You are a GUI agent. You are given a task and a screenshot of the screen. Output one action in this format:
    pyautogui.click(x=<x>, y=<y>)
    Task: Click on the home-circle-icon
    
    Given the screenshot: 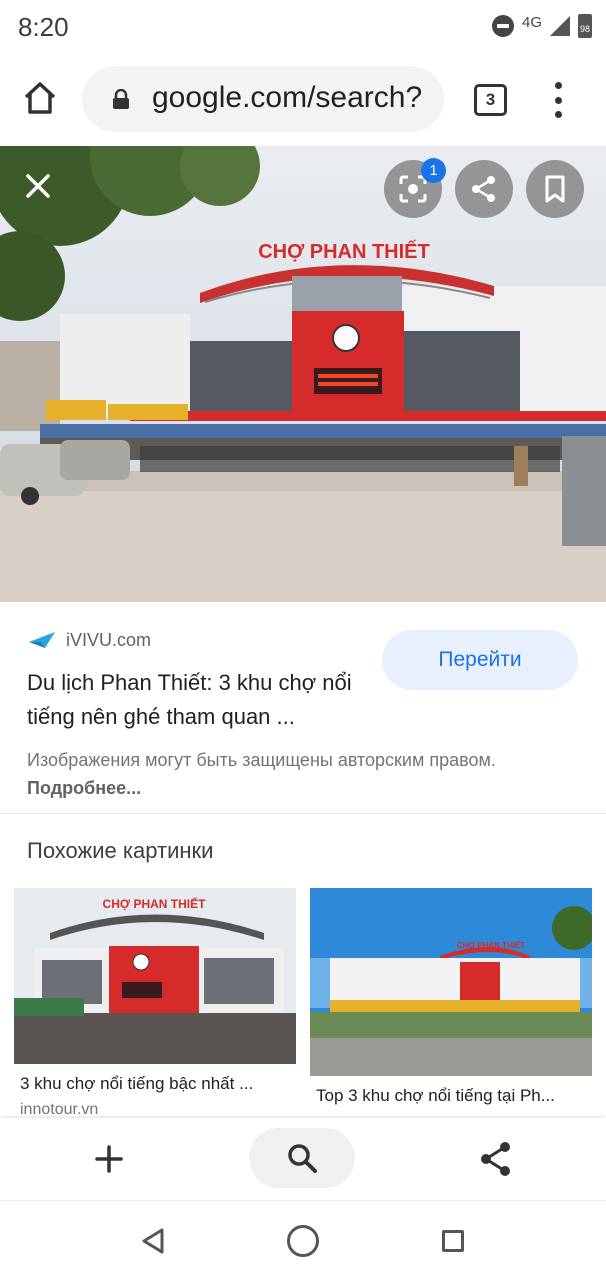 What is the action you would take?
    pyautogui.click(x=303, y=1241)
    